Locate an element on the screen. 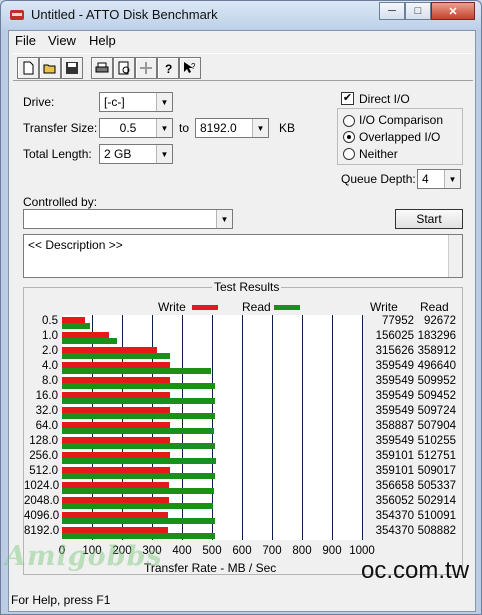 Image resolution: width=482 pixels, height=615 pixels. print-preview-button is located at coordinates (124, 68).